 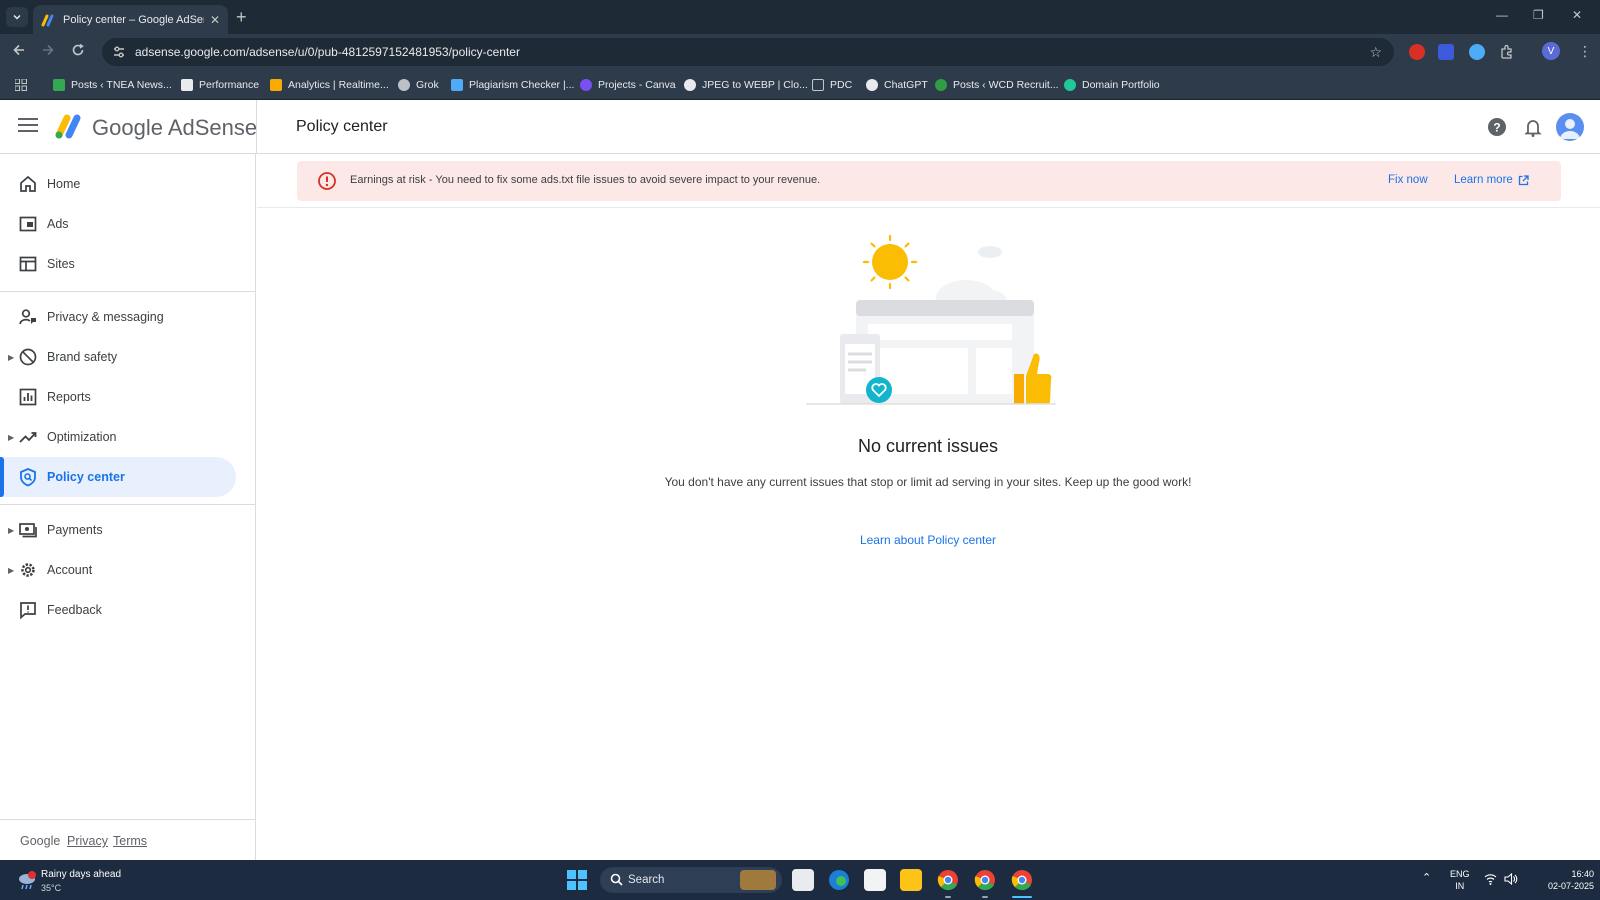 I want to click on sidebar-item-optimization: ▶ Optimization, so click(x=118, y=437).